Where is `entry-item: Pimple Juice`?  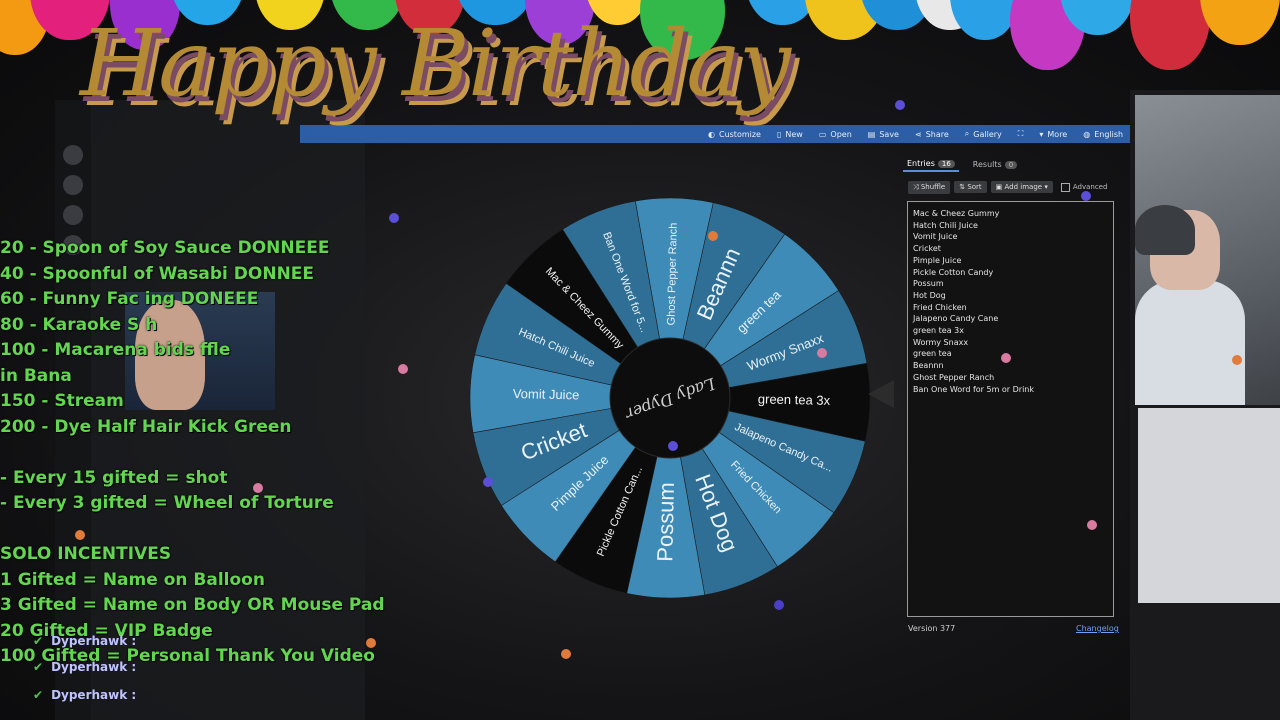
entry-item: Pimple Juice is located at coordinates (1010, 261).